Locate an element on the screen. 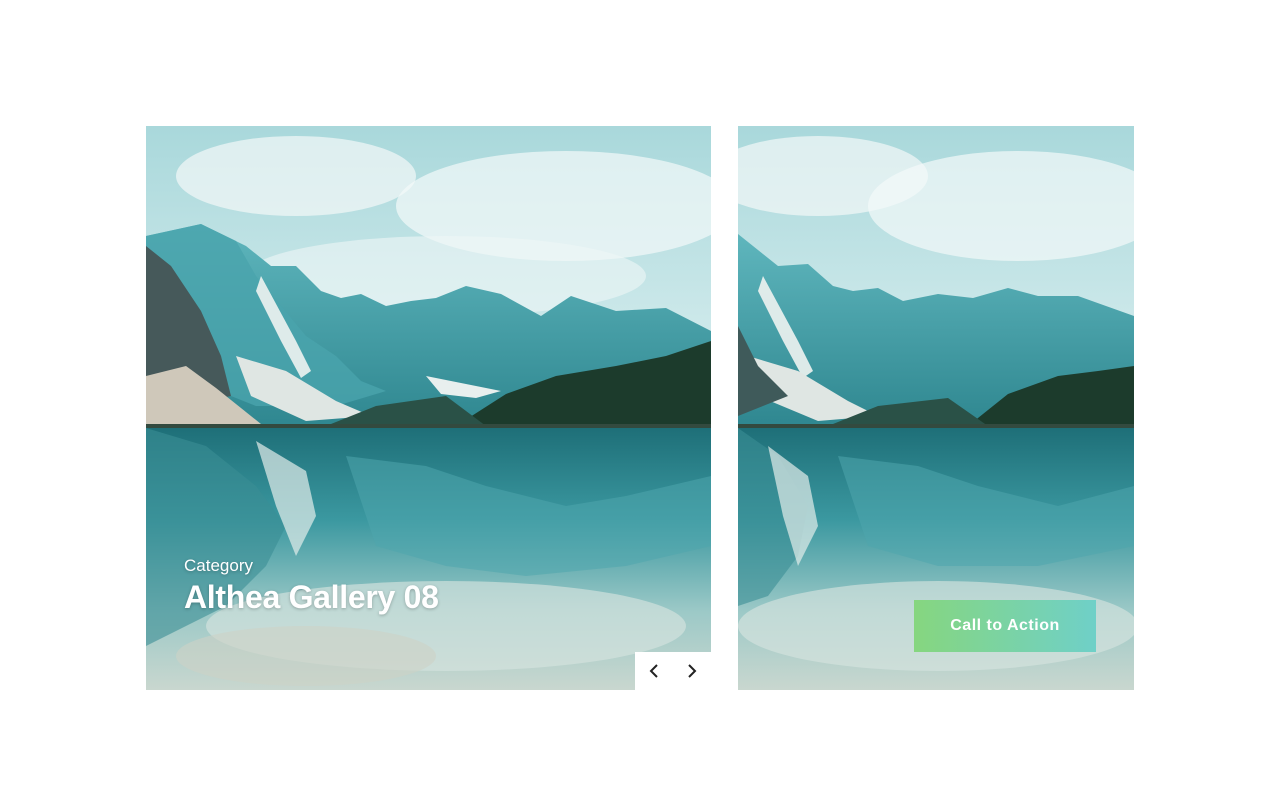 This screenshot has width=1280, height=804. chevron-right-icon is located at coordinates (692, 671).